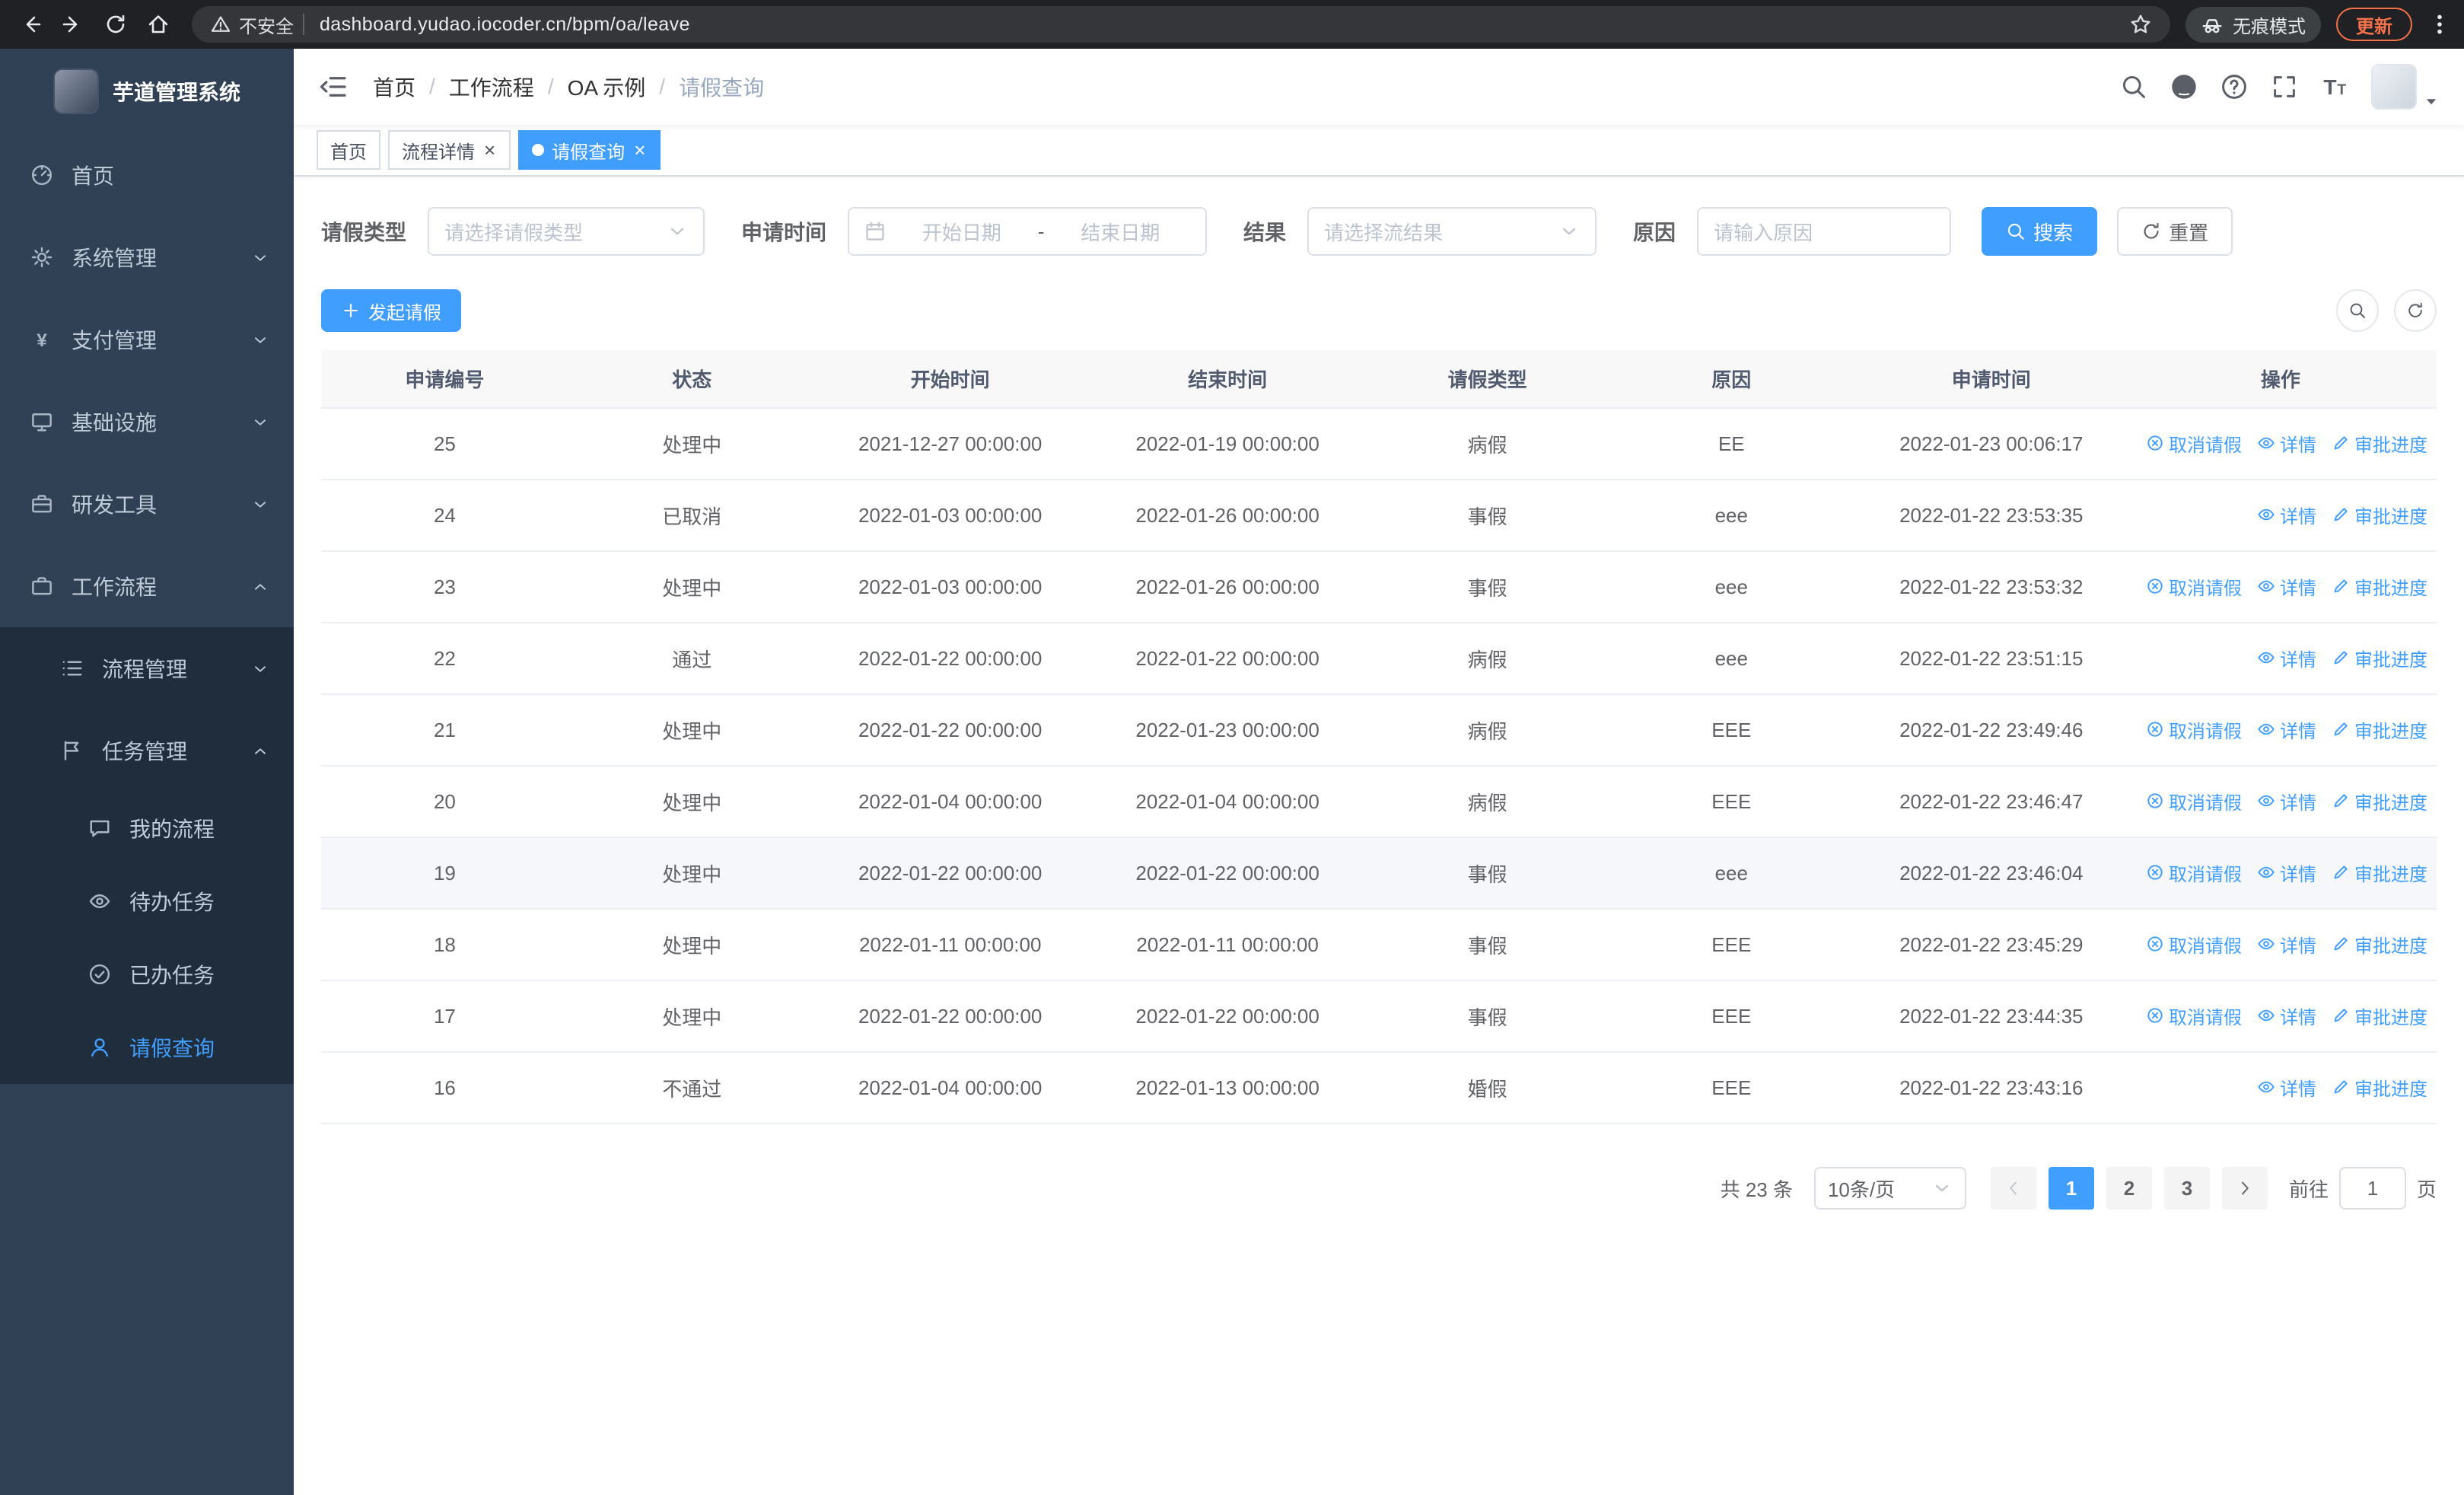  I want to click on fullscreen-icon, so click(2284, 87).